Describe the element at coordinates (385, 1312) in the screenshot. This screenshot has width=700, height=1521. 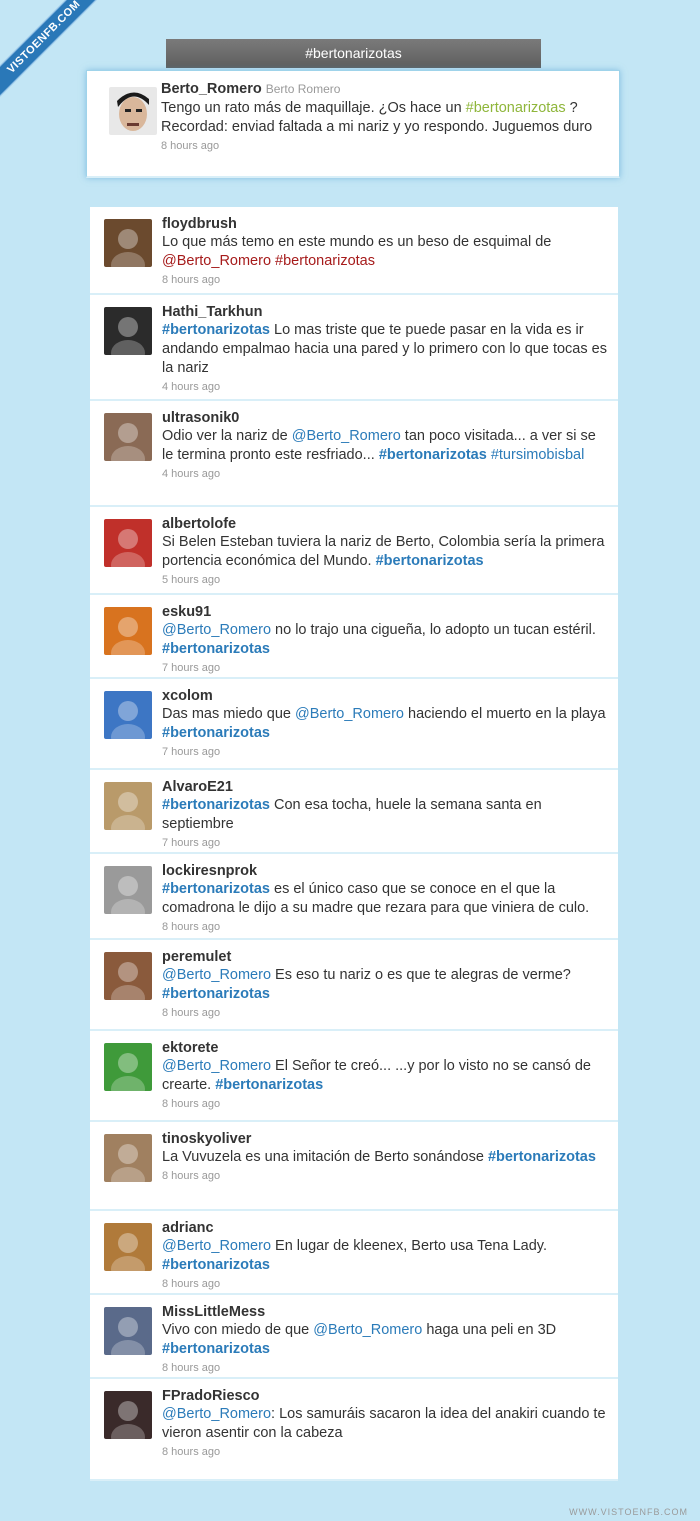
I see `username-link: MissLittleMess` at that location.